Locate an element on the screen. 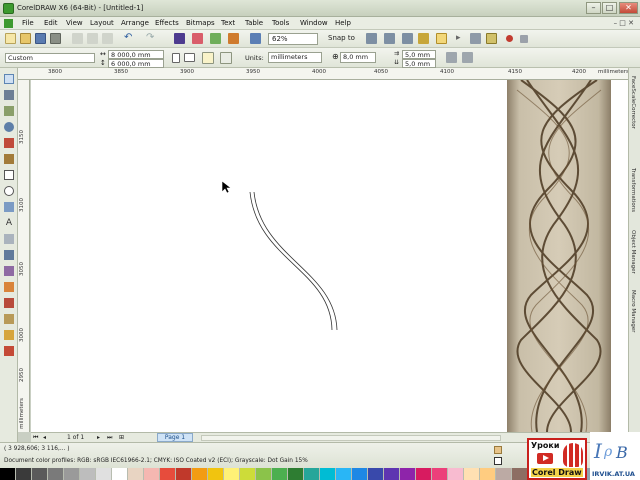 The image size is (640, 480). menu-file: File is located at coordinates (28, 23).